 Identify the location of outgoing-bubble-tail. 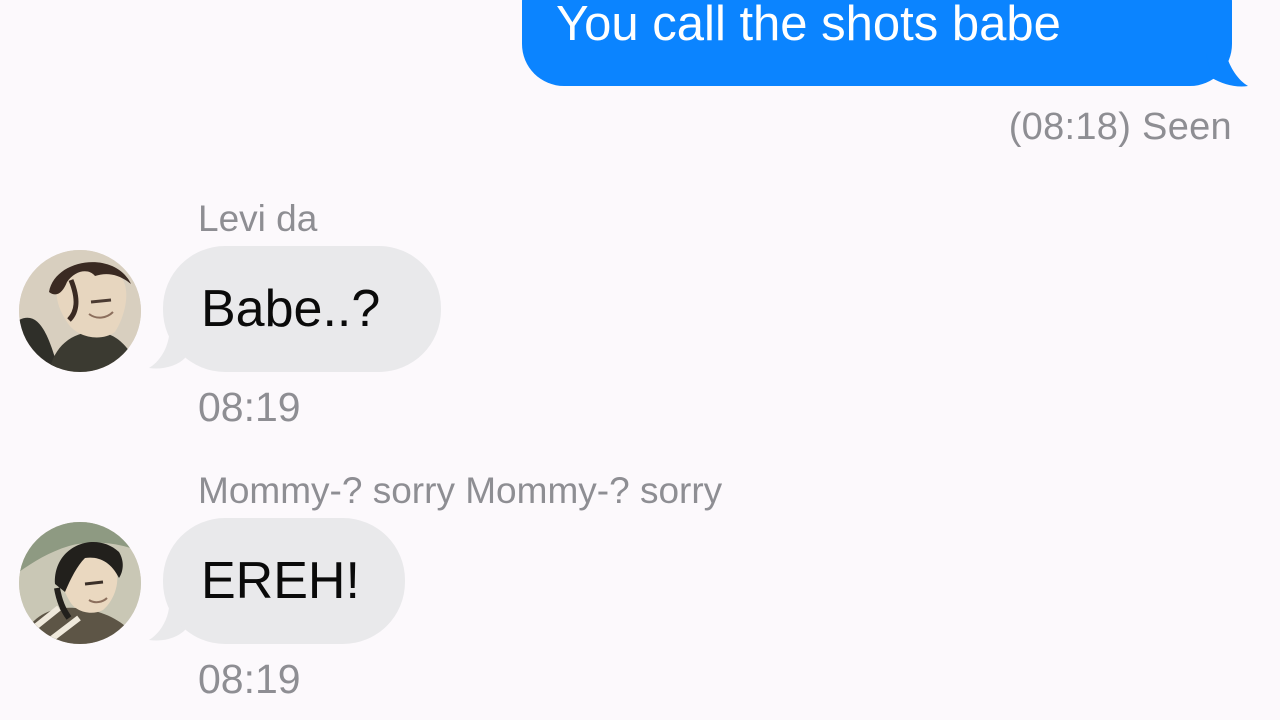
(1227, 70).